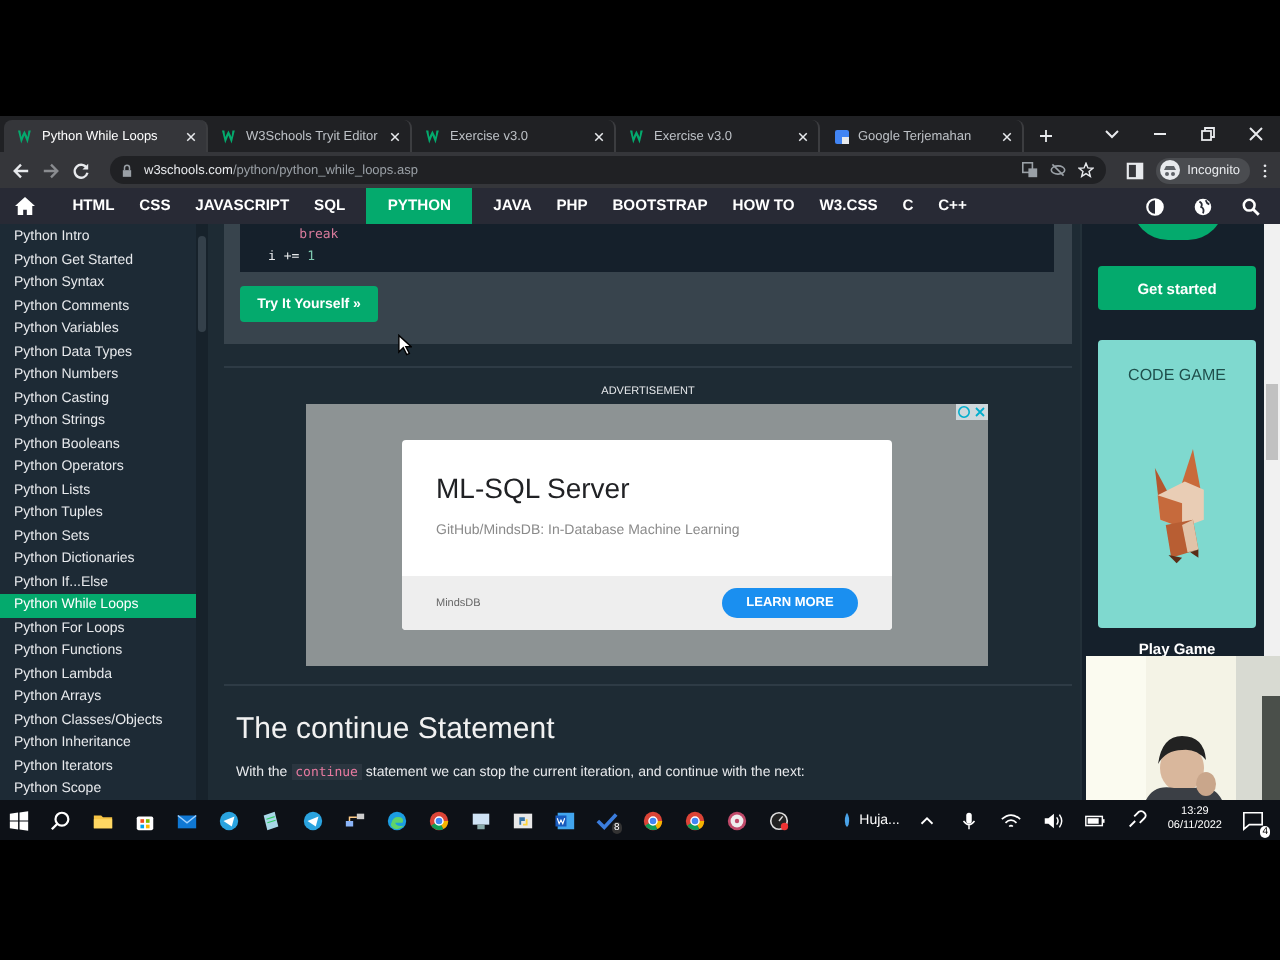  I want to click on more-icon, so click(1265, 170).